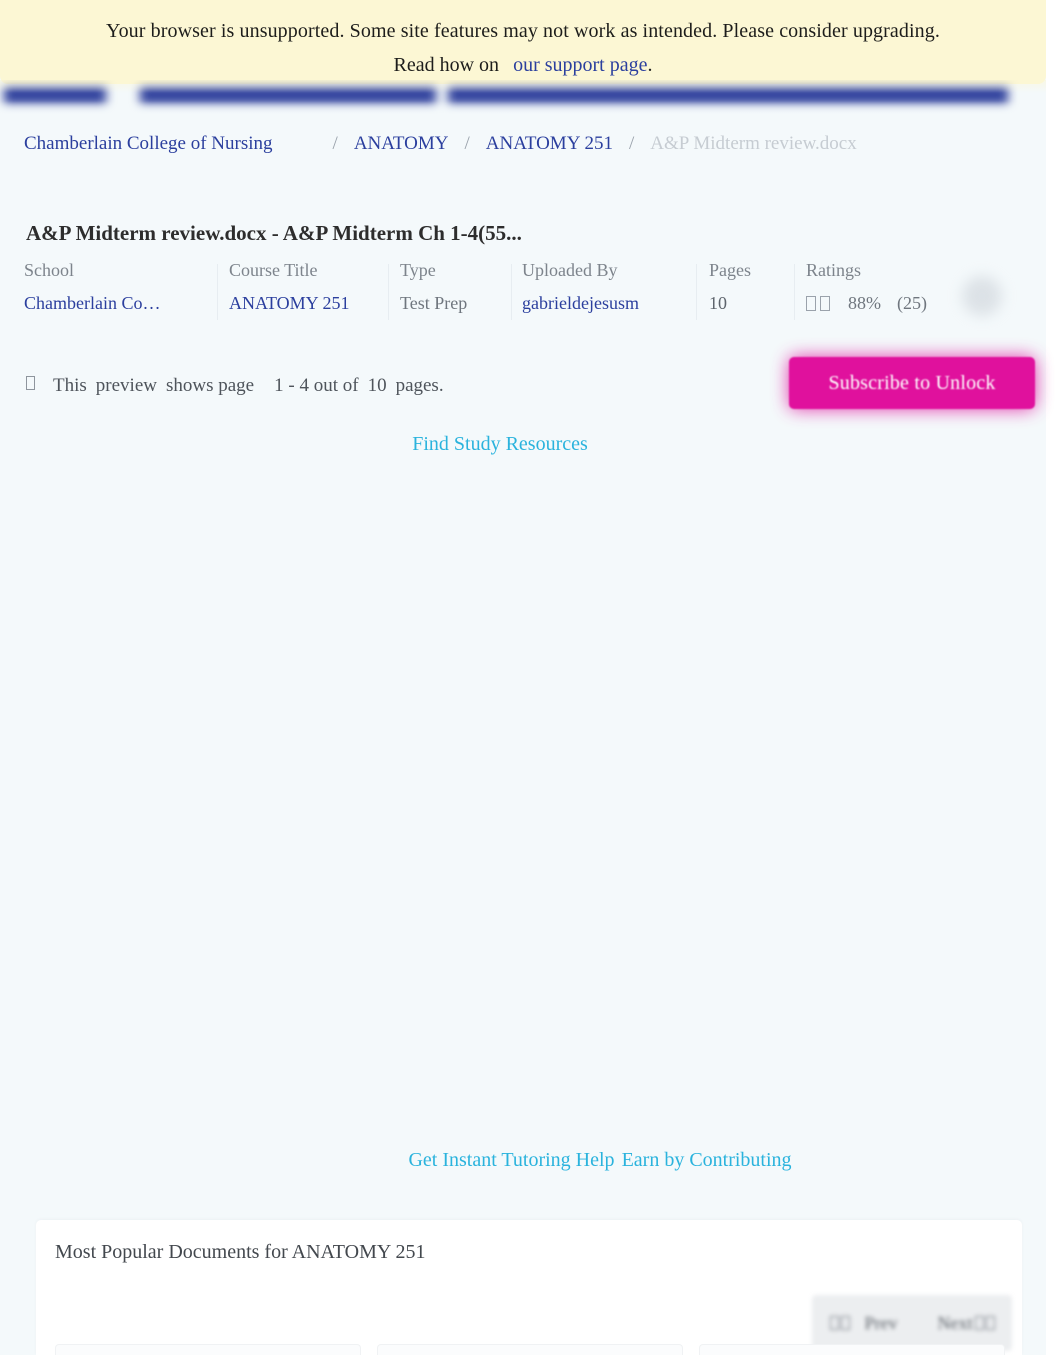 The height and width of the screenshot is (1355, 1062). What do you see at coordinates (753, 143) in the screenshot?
I see `breadcrumb-current-document: A&P Midterm review.docx` at bounding box center [753, 143].